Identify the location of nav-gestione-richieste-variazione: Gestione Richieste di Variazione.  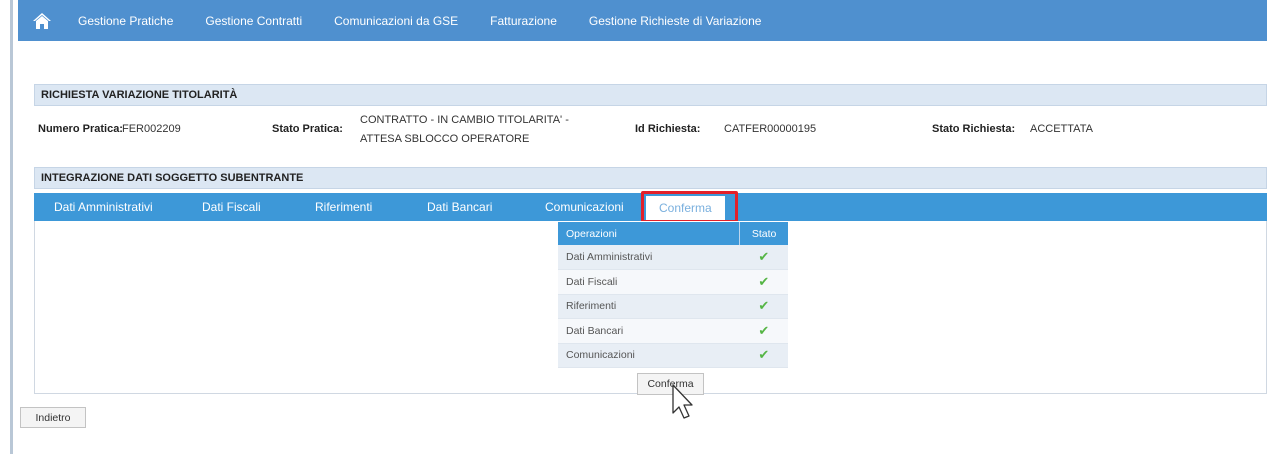
(675, 21).